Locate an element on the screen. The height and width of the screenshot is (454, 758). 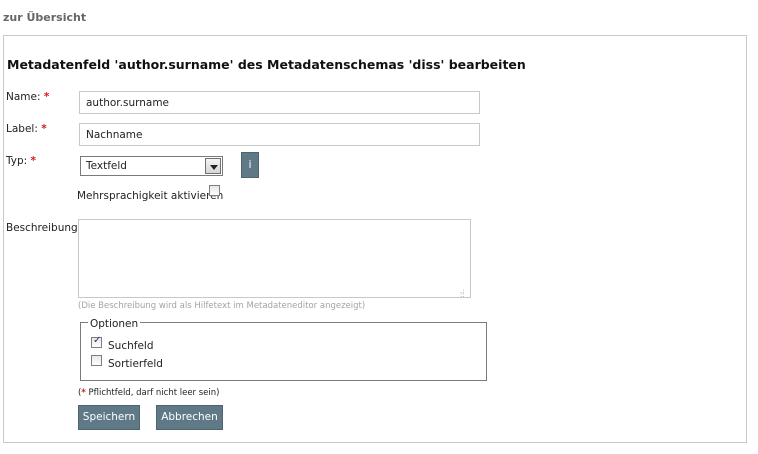
label-input is located at coordinates (279, 134).